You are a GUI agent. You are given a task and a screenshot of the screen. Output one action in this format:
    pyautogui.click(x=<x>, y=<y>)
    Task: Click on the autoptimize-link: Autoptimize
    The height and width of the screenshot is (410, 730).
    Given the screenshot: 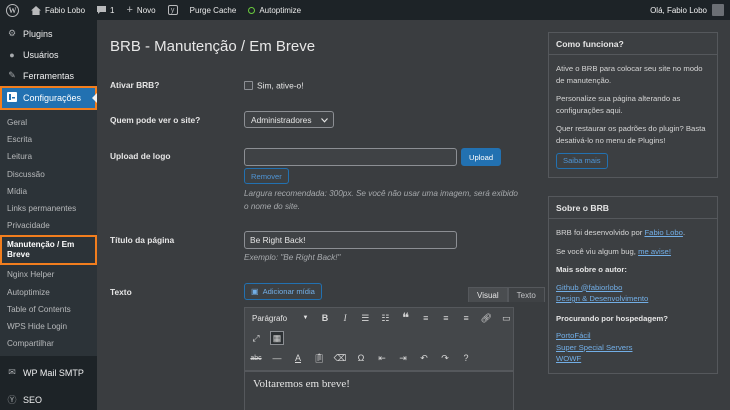 What is the action you would take?
    pyautogui.click(x=274, y=10)
    